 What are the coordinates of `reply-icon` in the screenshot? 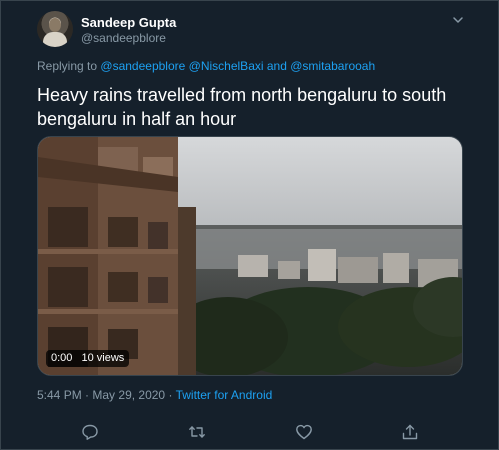 It's located at (90, 432).